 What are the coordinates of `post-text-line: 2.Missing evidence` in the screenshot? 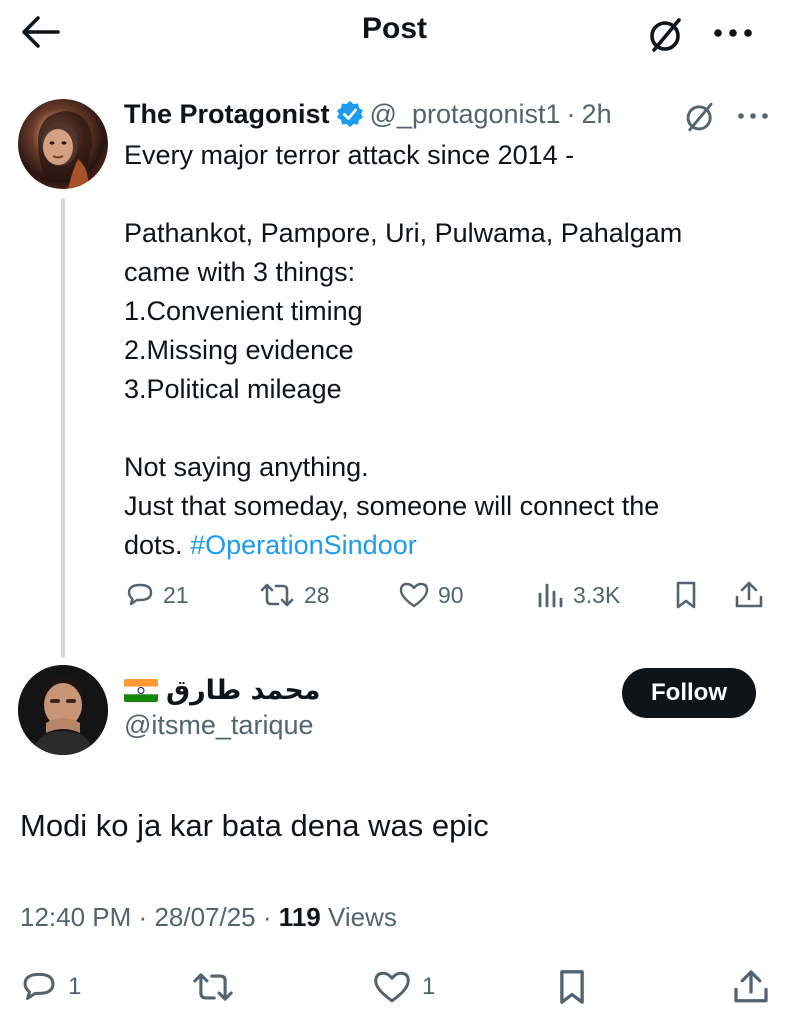 It's located at (239, 350).